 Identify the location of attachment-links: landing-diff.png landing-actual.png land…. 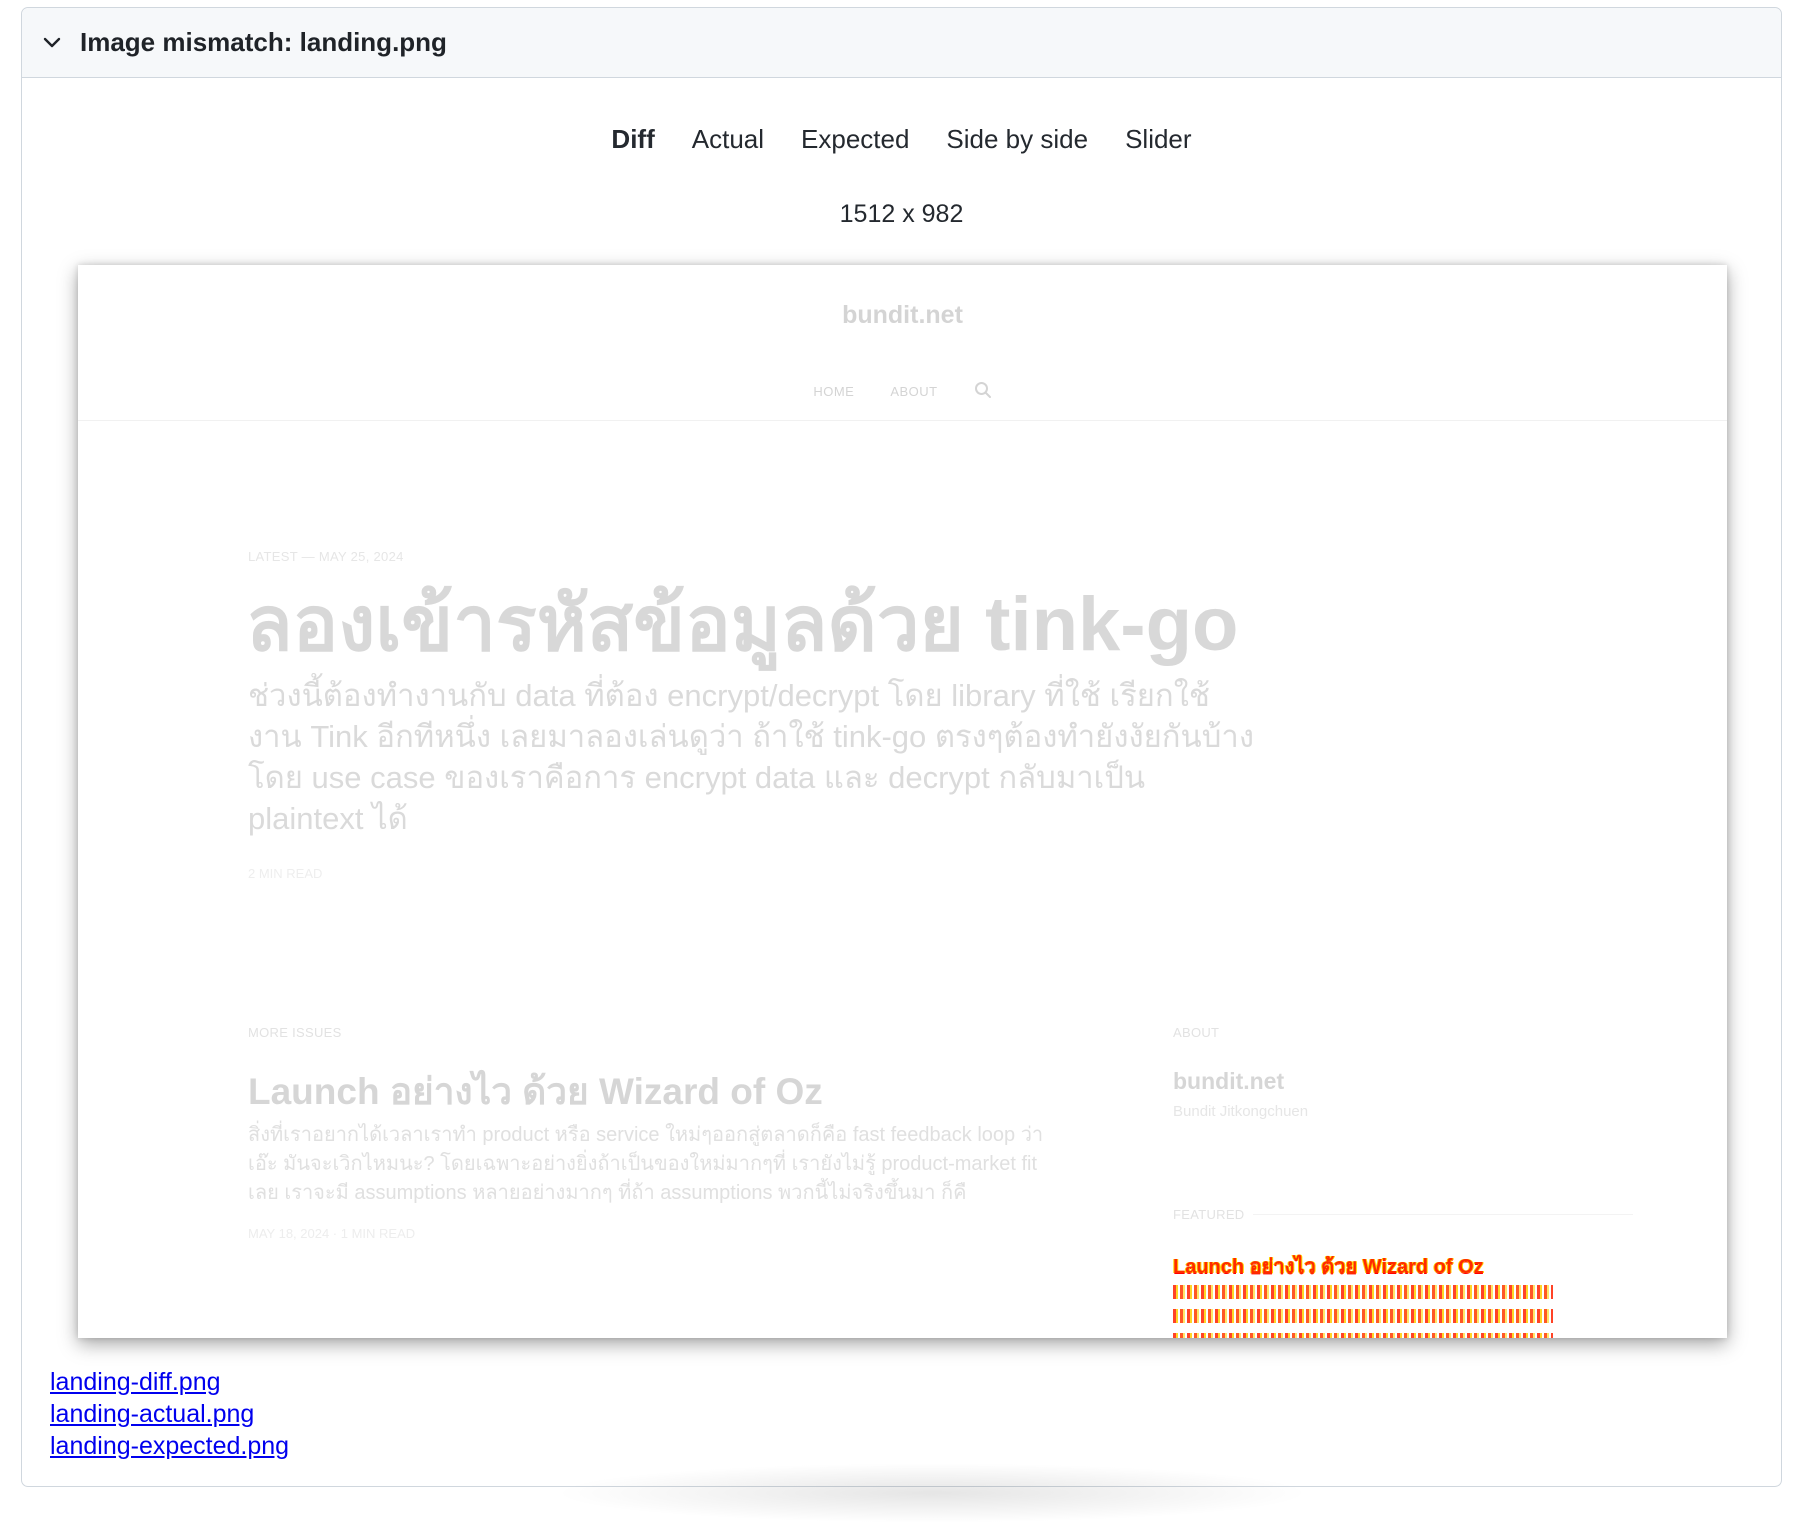
(169, 1414).